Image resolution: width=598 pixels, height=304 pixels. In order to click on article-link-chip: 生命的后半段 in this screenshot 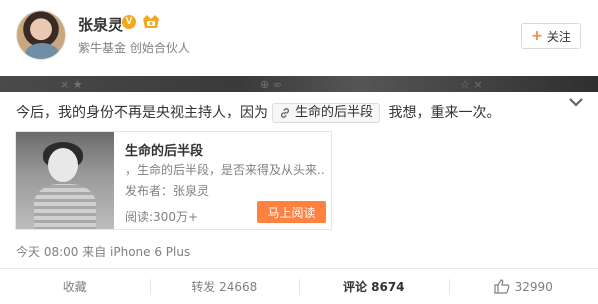, I will do `click(326, 113)`.